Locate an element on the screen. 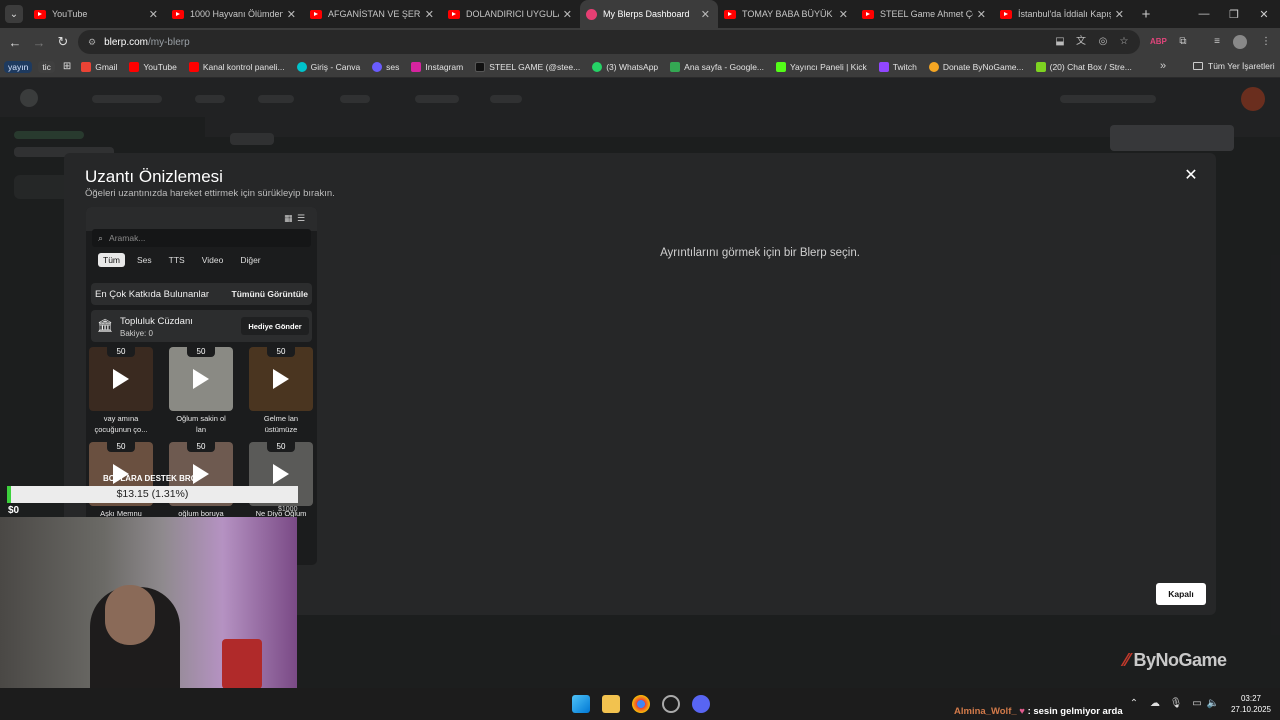 The image size is (1280, 720). browser-tab: My Blerps Dashboard ✕ is located at coordinates (649, 14).